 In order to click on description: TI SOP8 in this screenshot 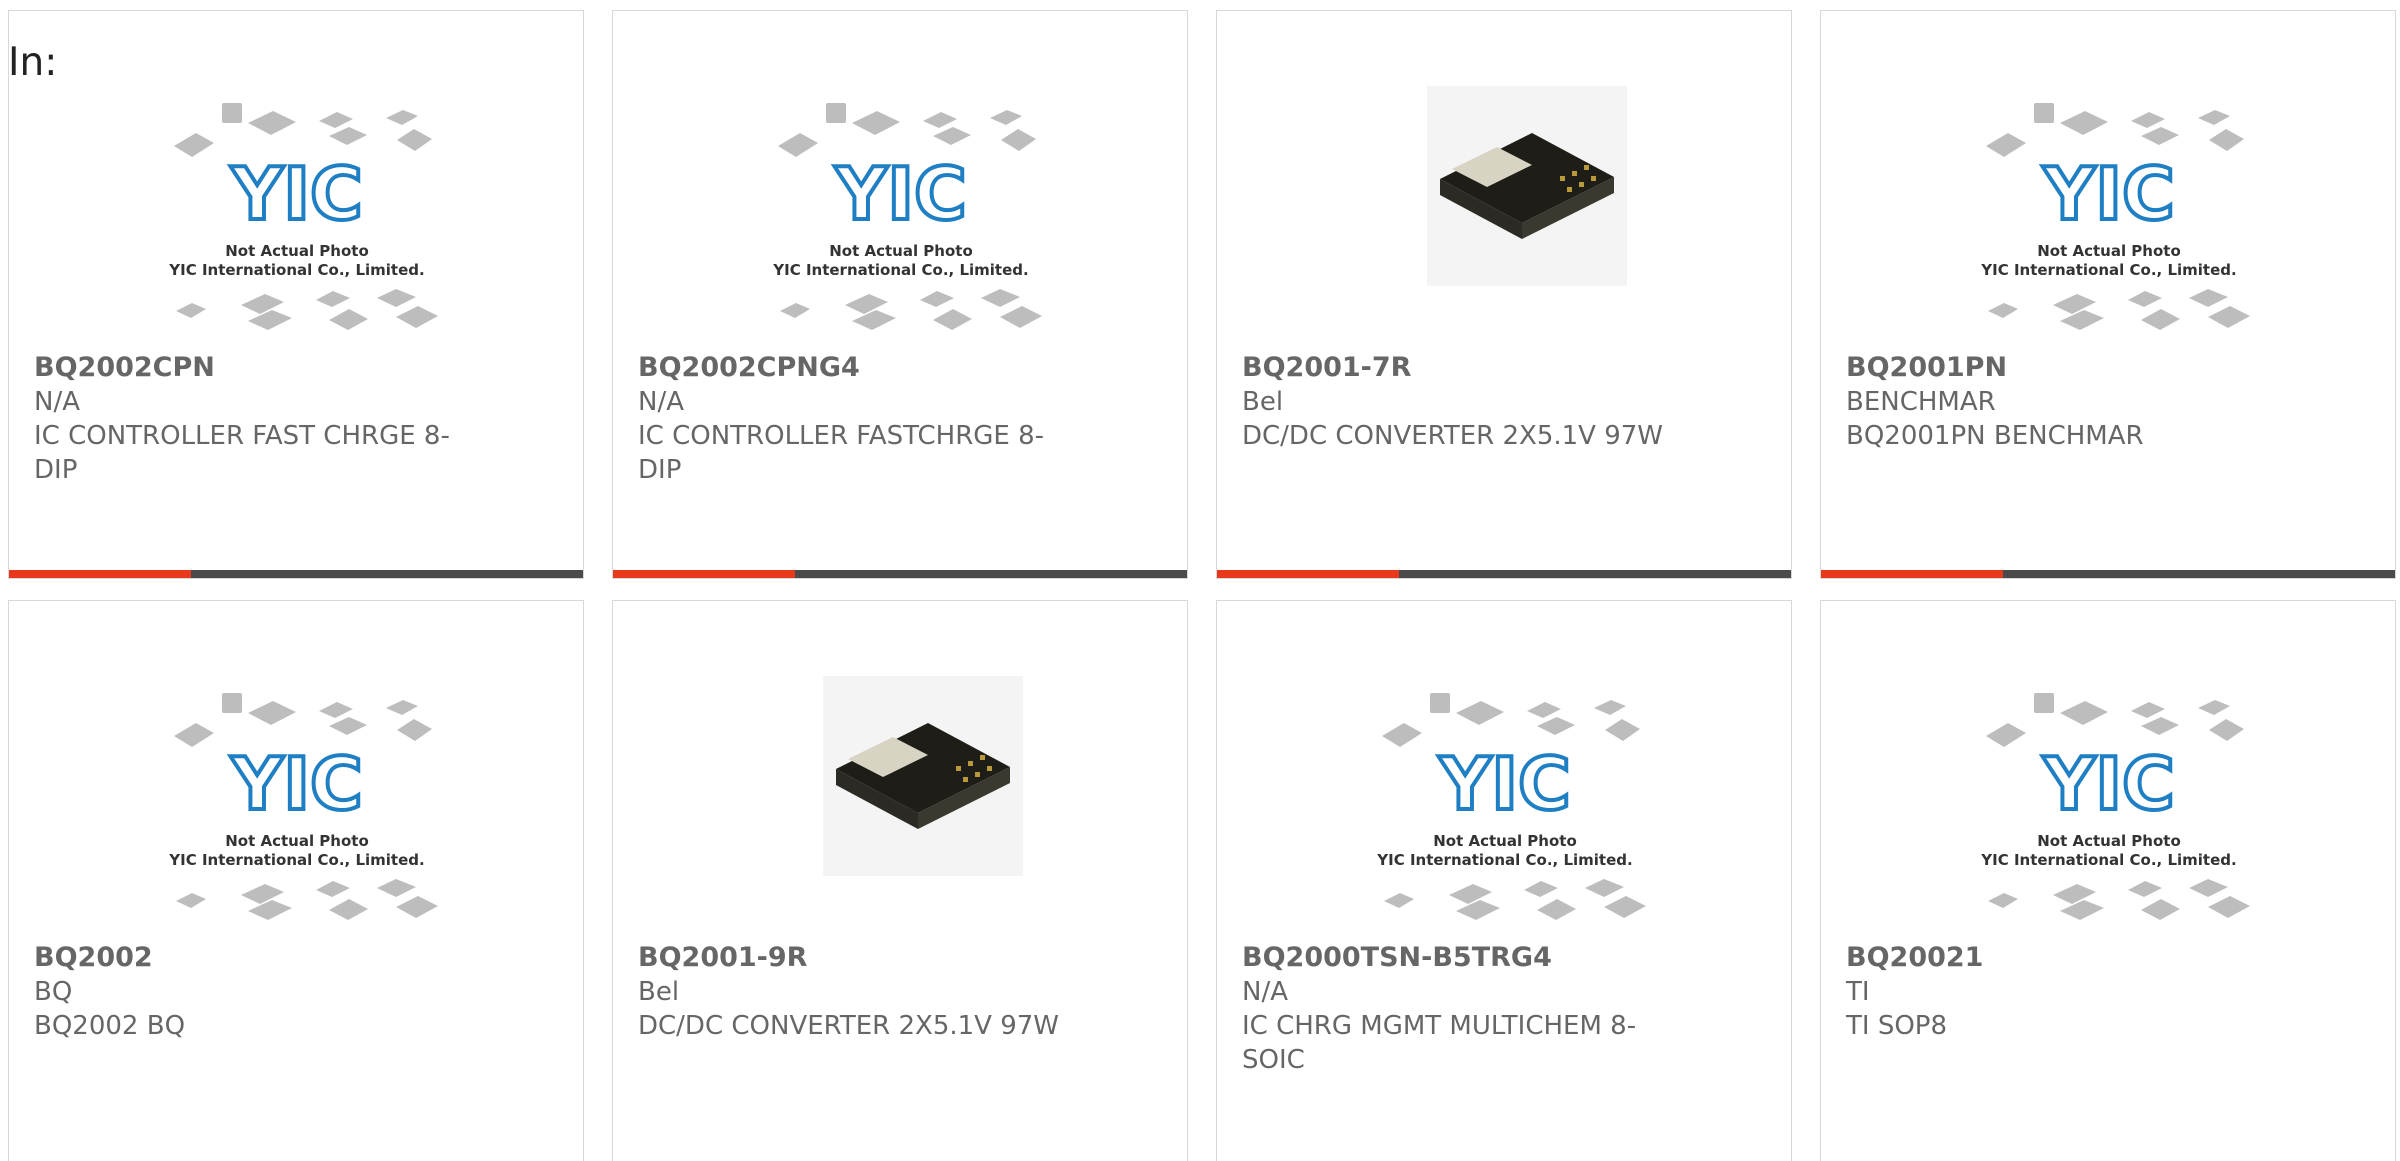, I will do `click(1897, 1026)`.